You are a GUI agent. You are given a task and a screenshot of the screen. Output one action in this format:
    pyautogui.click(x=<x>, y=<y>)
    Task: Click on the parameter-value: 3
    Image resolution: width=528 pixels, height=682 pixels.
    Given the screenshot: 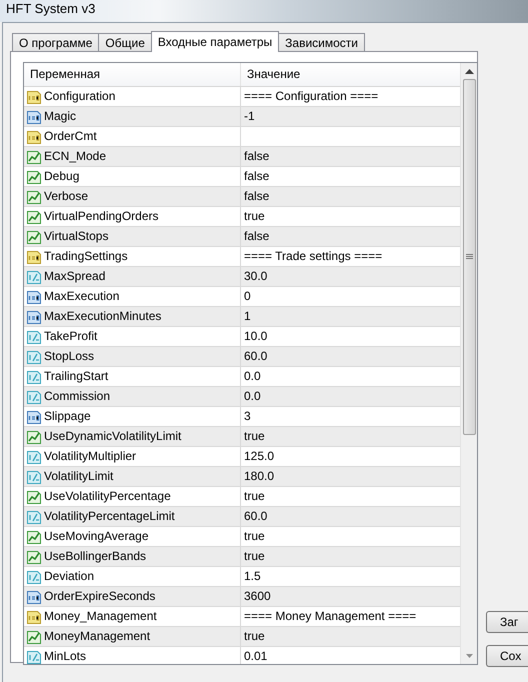 What is the action you would take?
    pyautogui.click(x=350, y=416)
    